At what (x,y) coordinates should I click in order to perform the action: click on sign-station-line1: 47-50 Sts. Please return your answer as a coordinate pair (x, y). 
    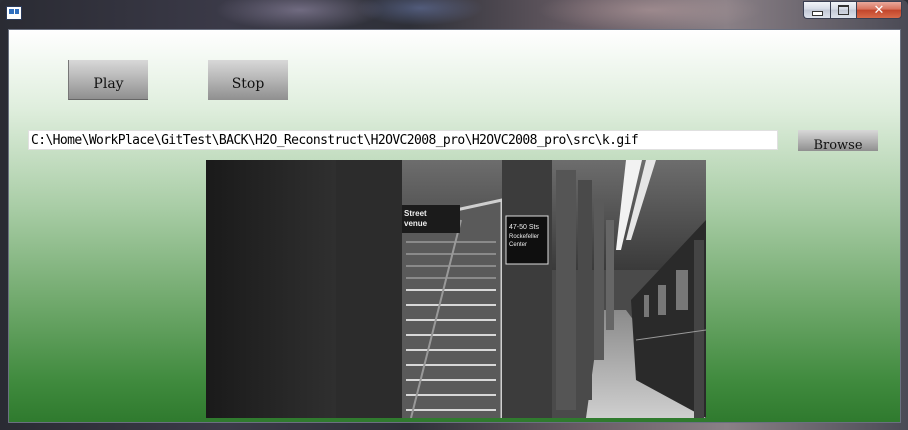
    Looking at the image, I should click on (524, 227).